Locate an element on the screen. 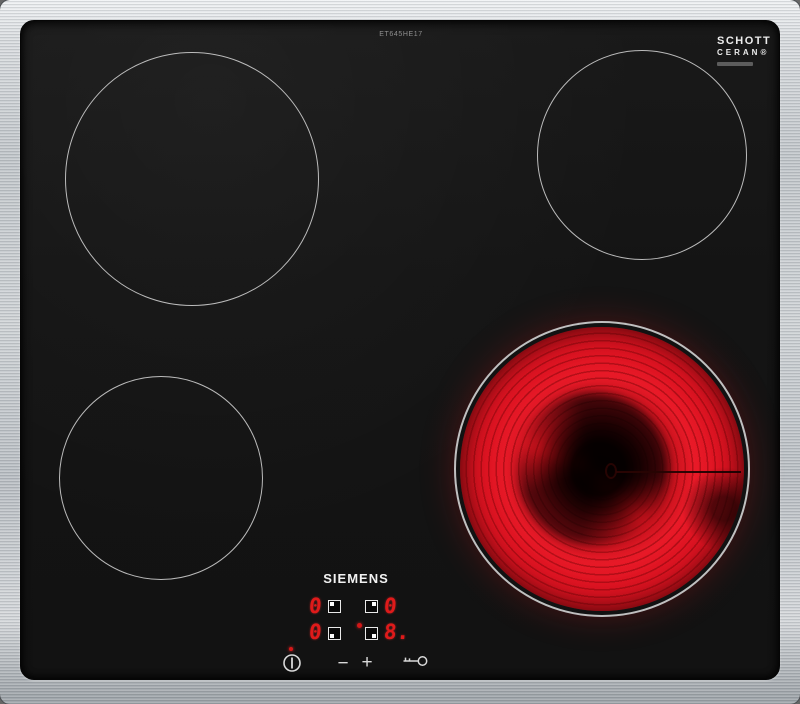  increase-button: + is located at coordinates (367, 662).